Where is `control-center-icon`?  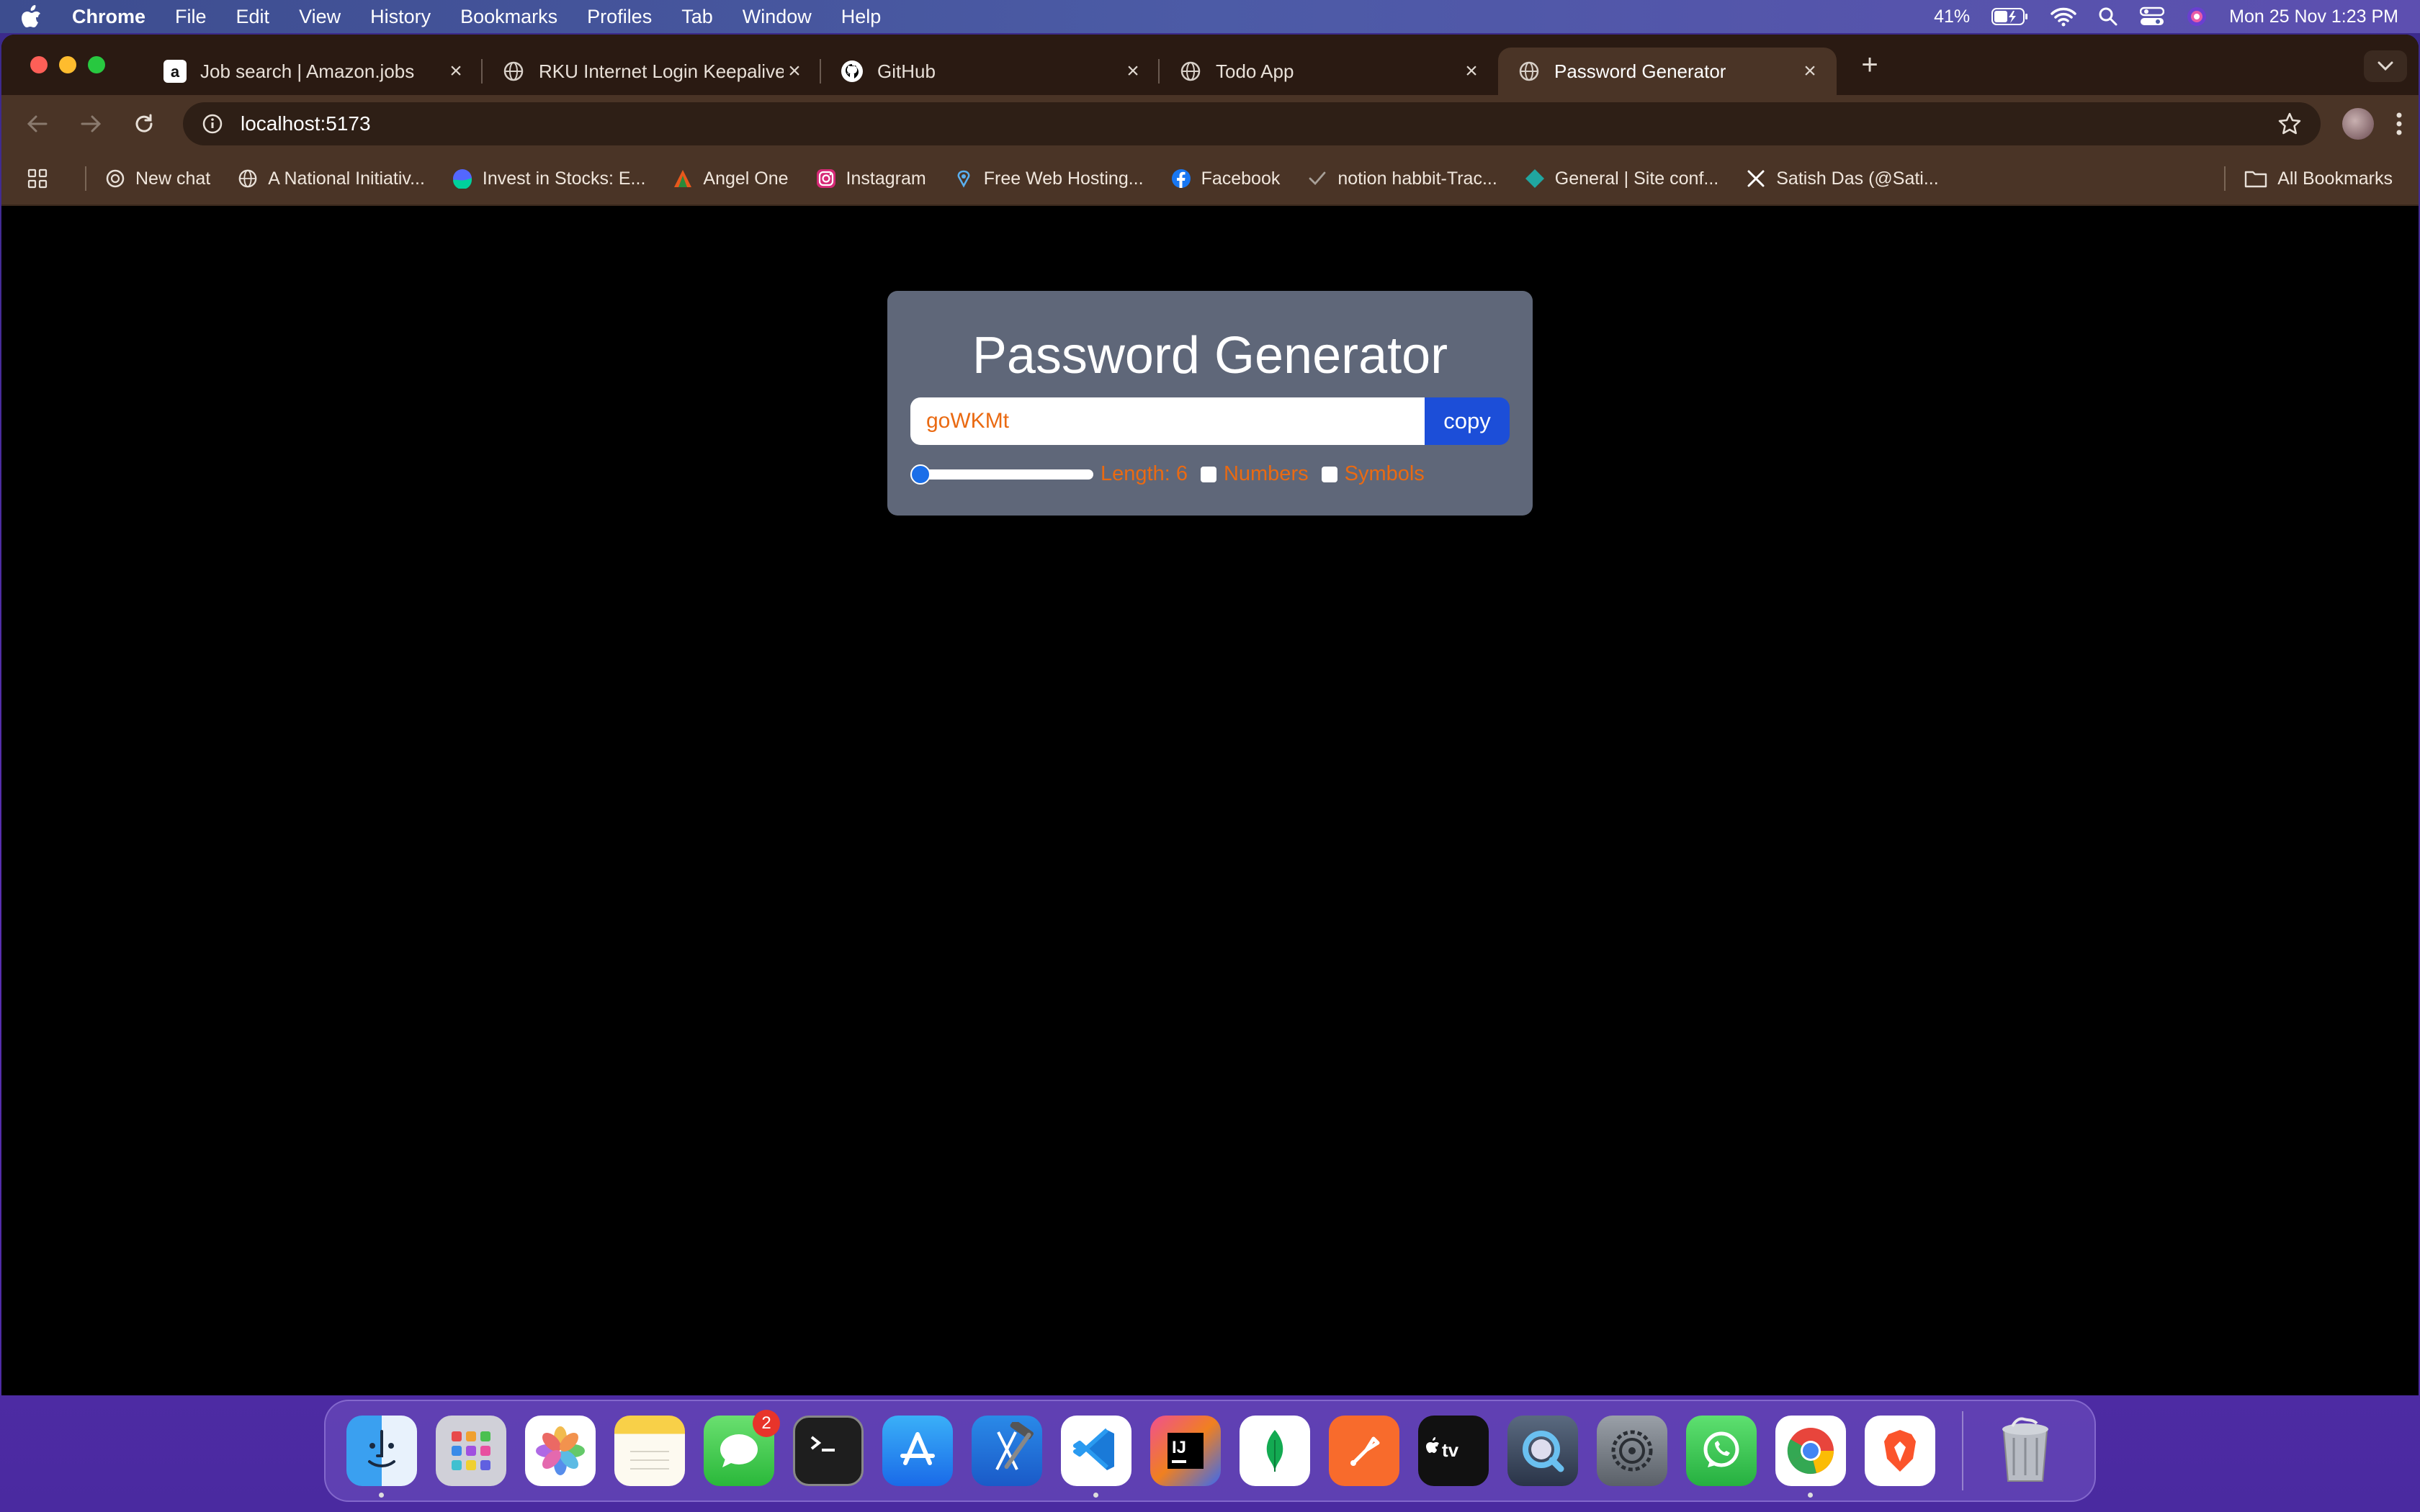 control-center-icon is located at coordinates (2152, 16).